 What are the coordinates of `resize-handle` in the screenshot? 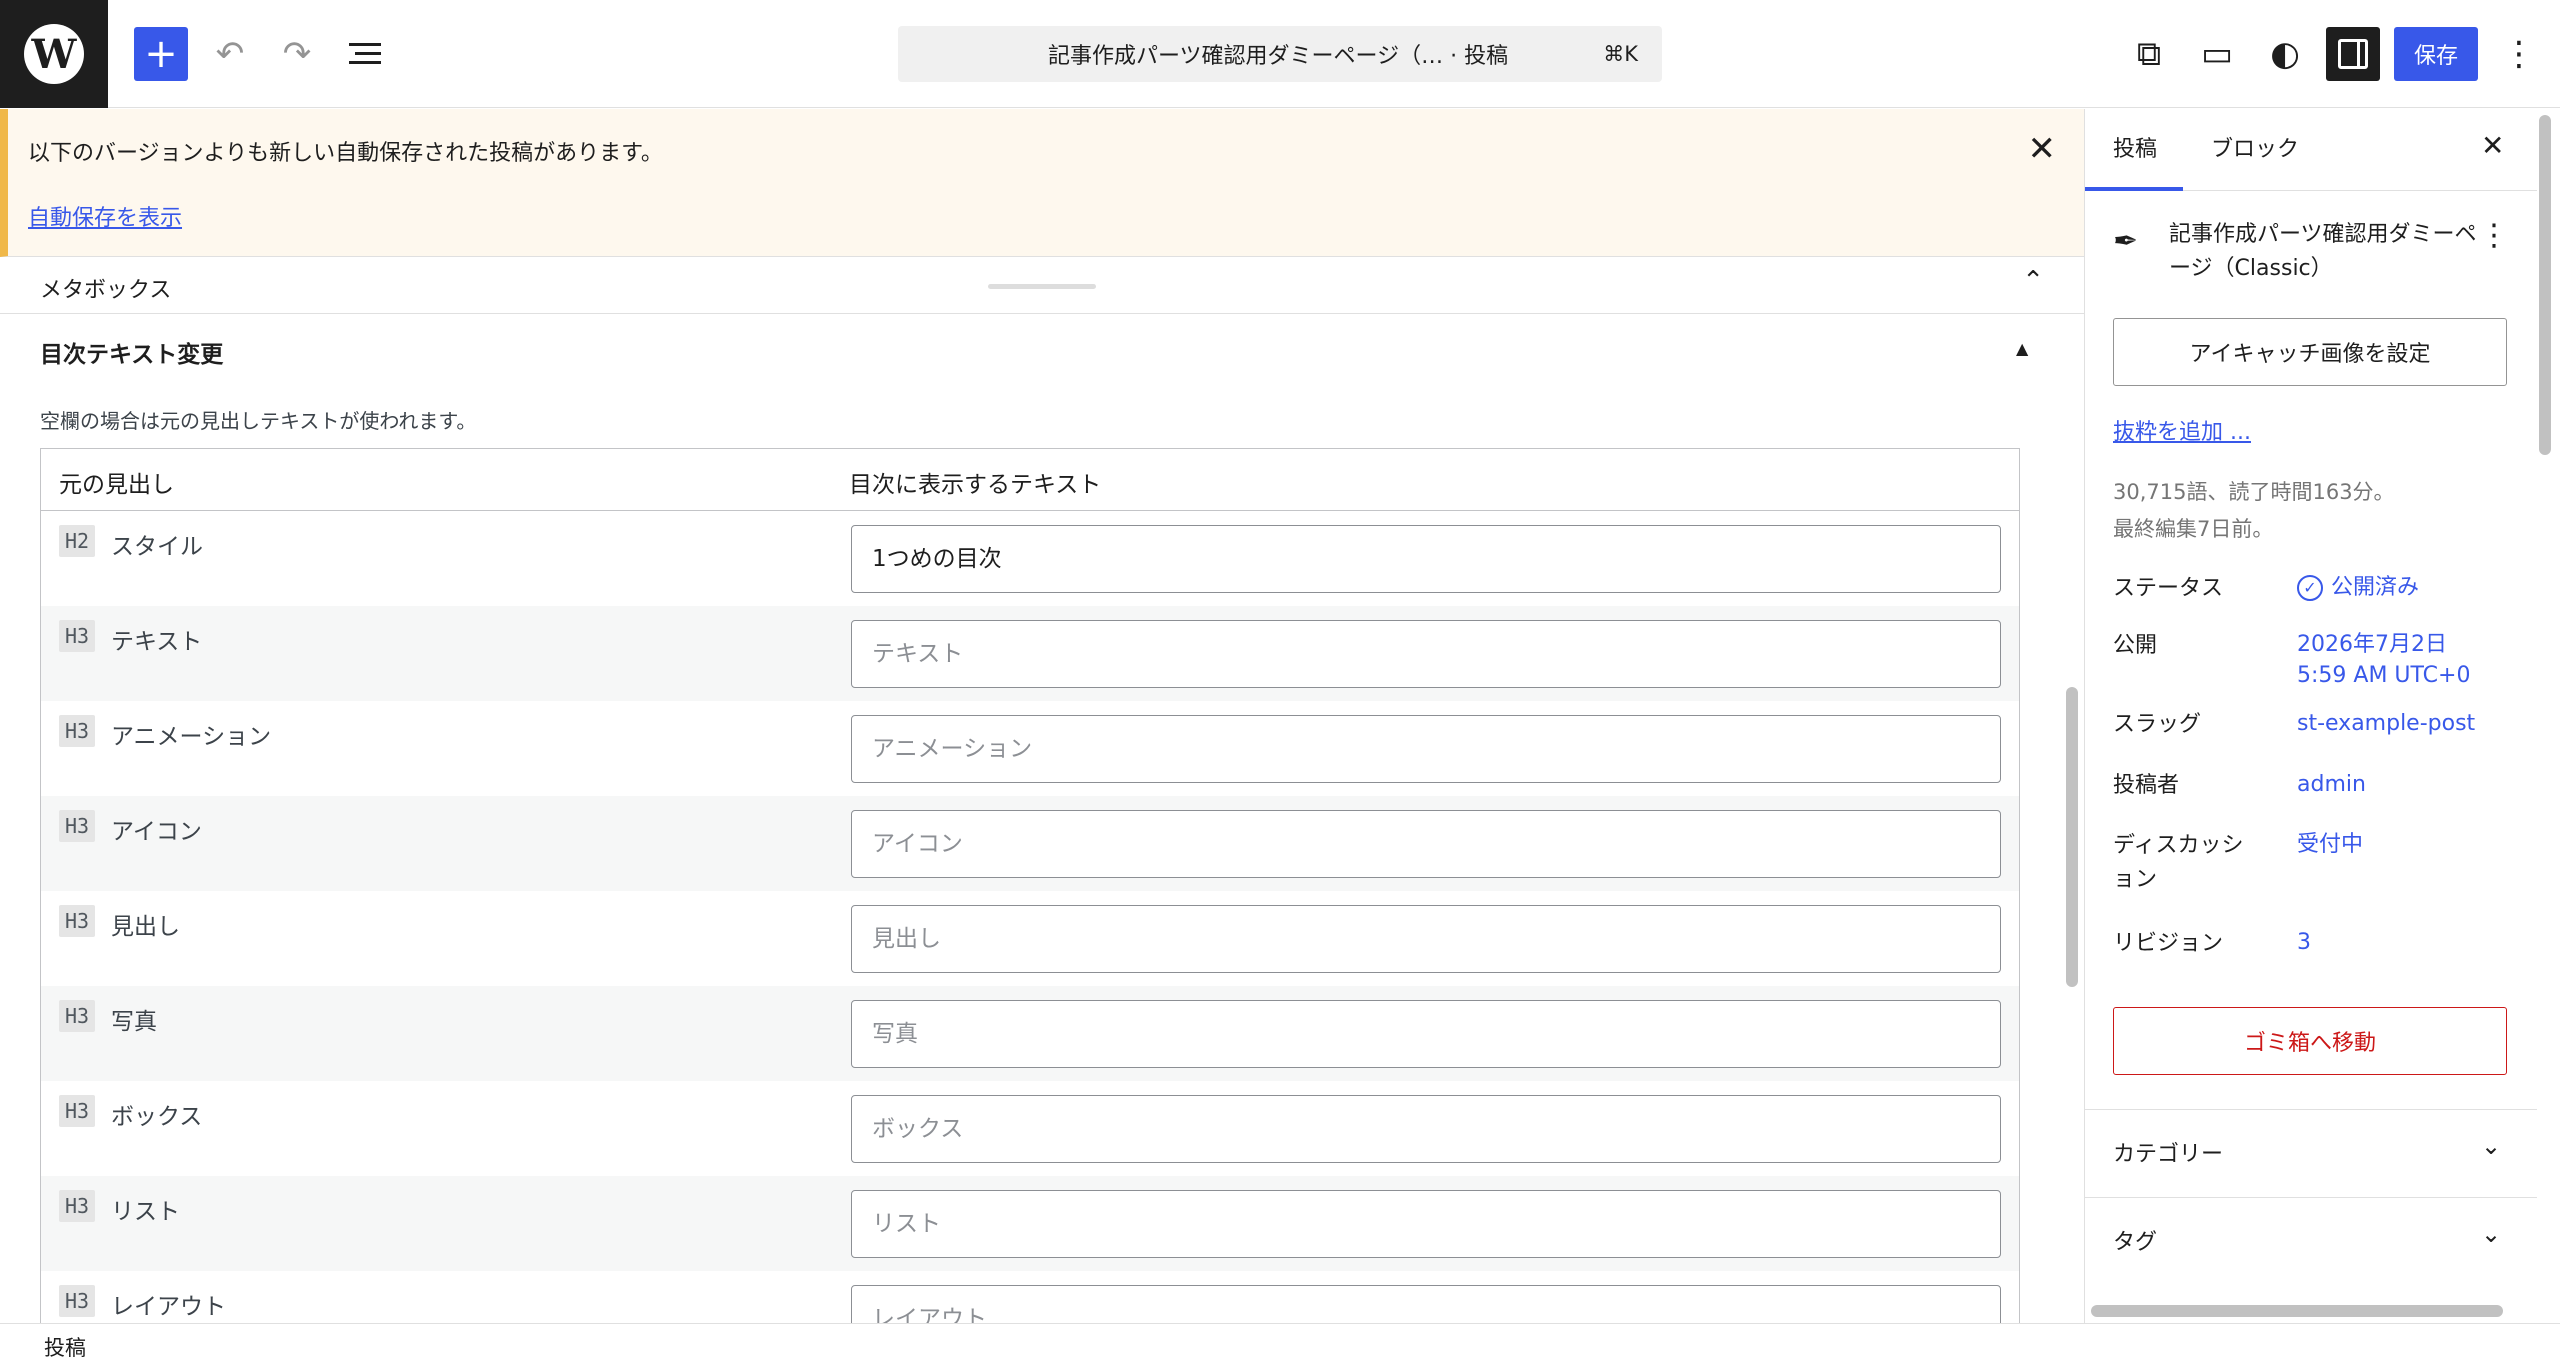 It's located at (1042, 286).